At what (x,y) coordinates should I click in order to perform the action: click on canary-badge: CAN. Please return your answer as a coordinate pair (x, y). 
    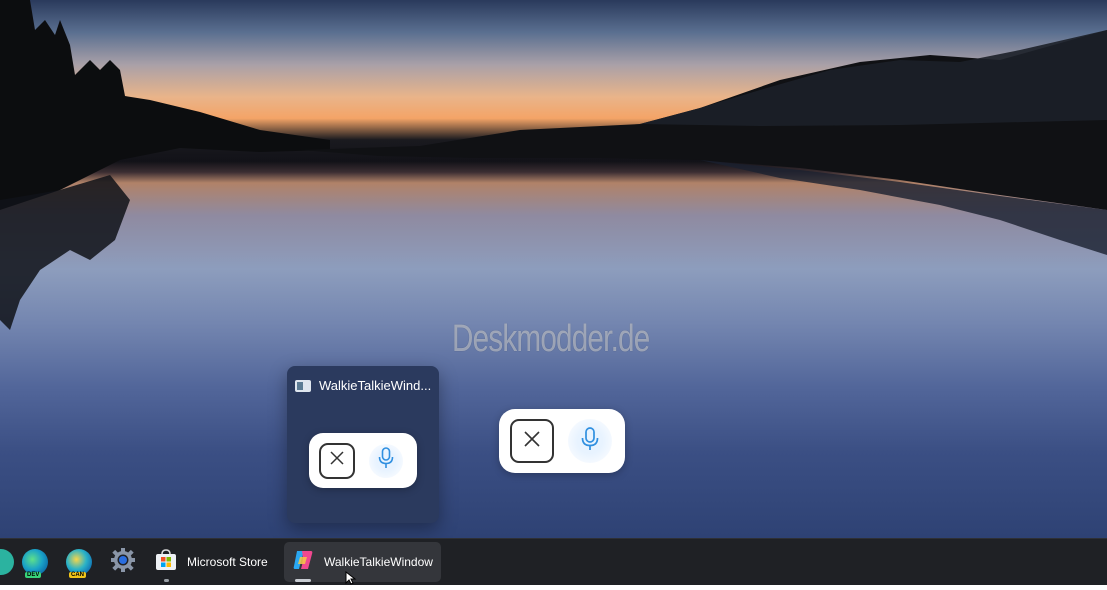
    Looking at the image, I should click on (77, 575).